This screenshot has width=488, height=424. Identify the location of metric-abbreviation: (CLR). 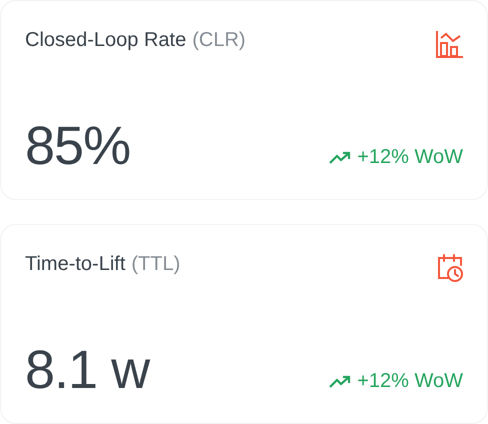
(219, 40).